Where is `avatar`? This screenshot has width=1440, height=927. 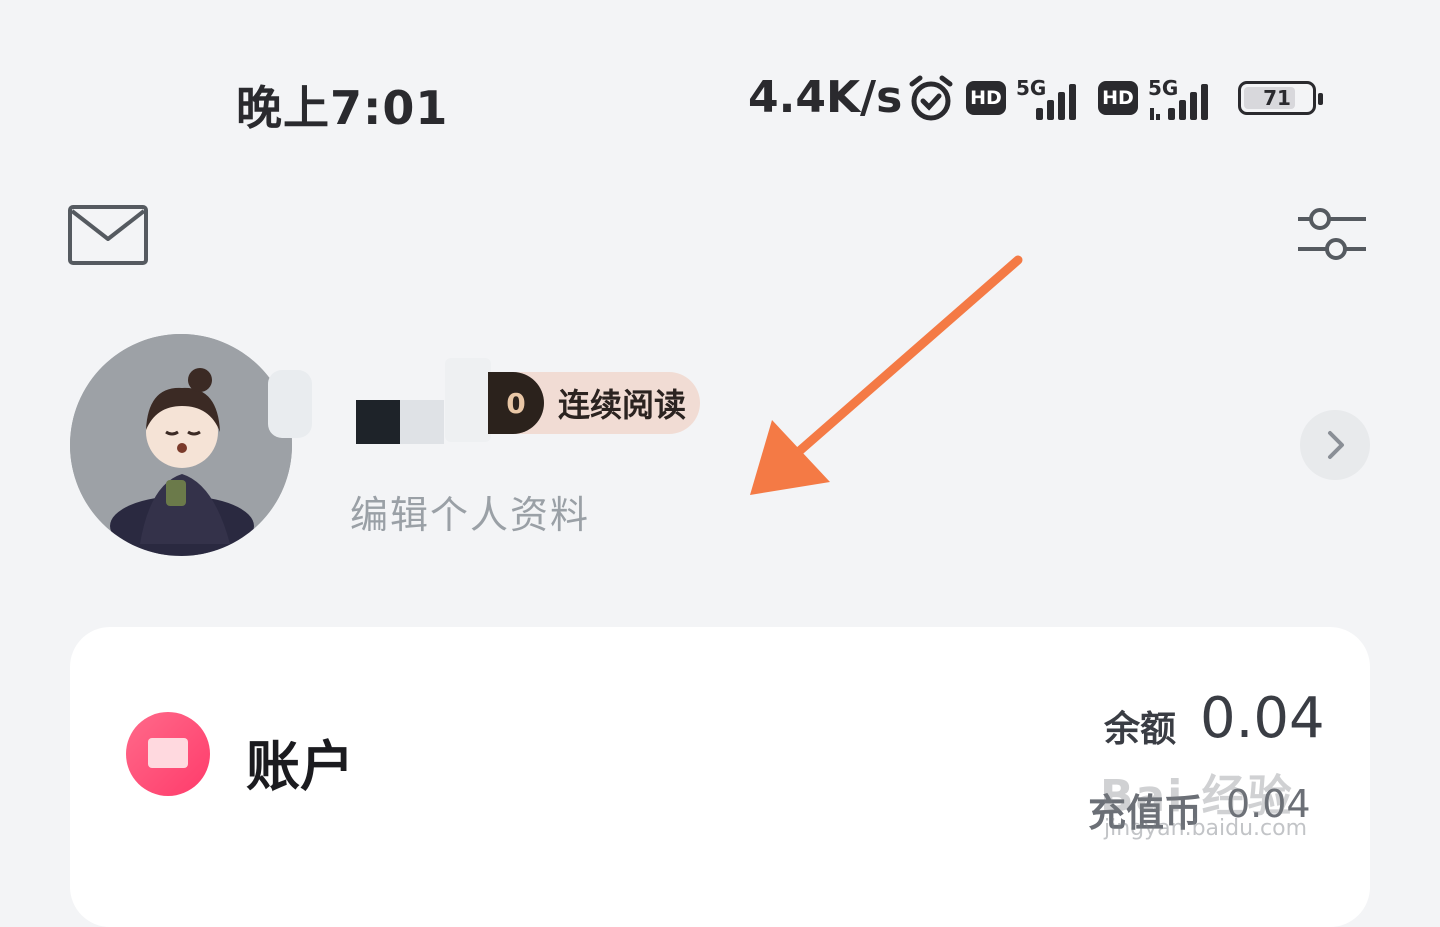 avatar is located at coordinates (181, 445).